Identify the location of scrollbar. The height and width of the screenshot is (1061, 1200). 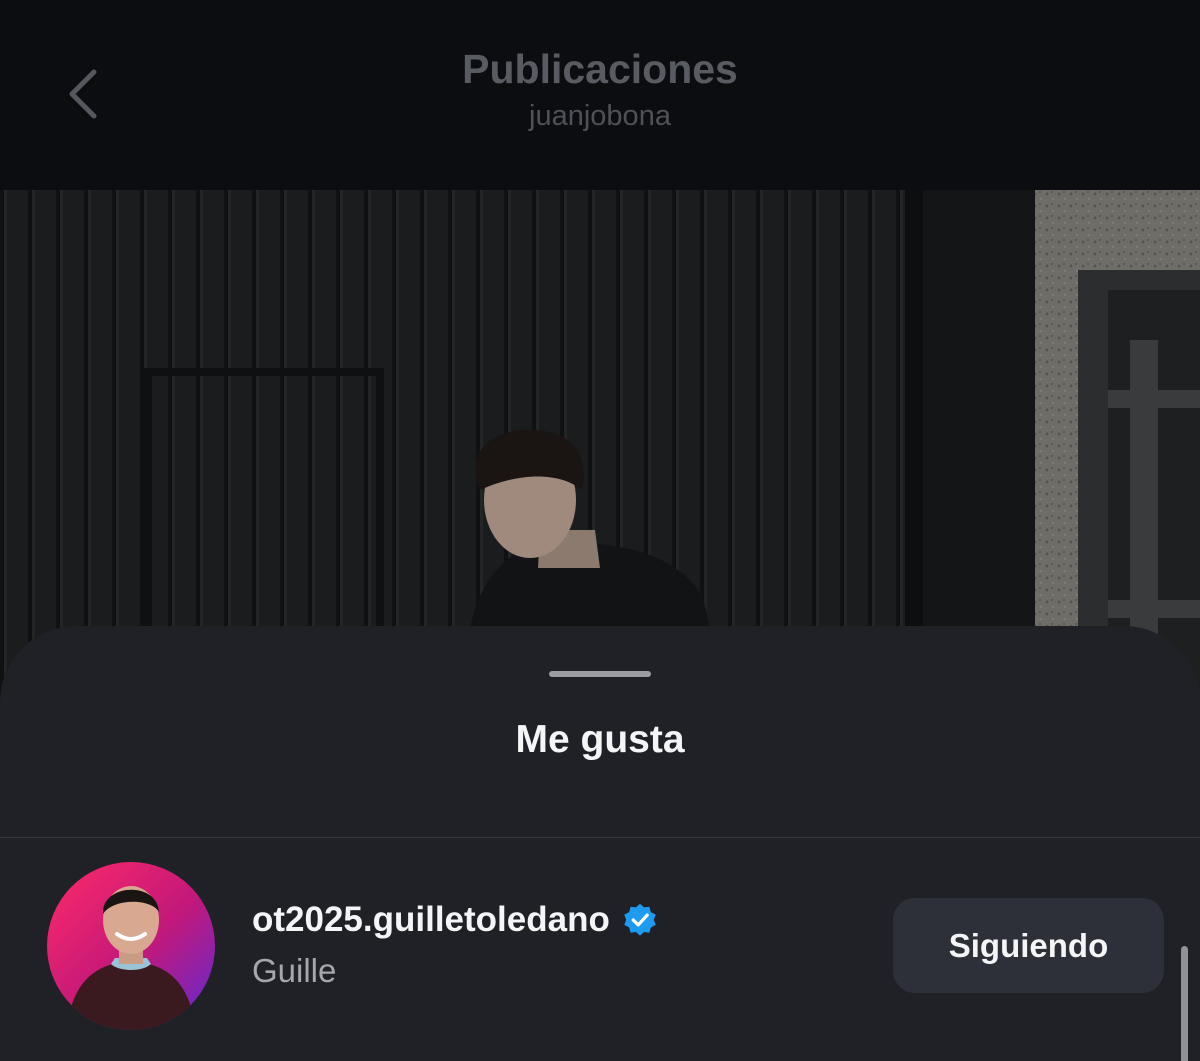
(1184, 1003).